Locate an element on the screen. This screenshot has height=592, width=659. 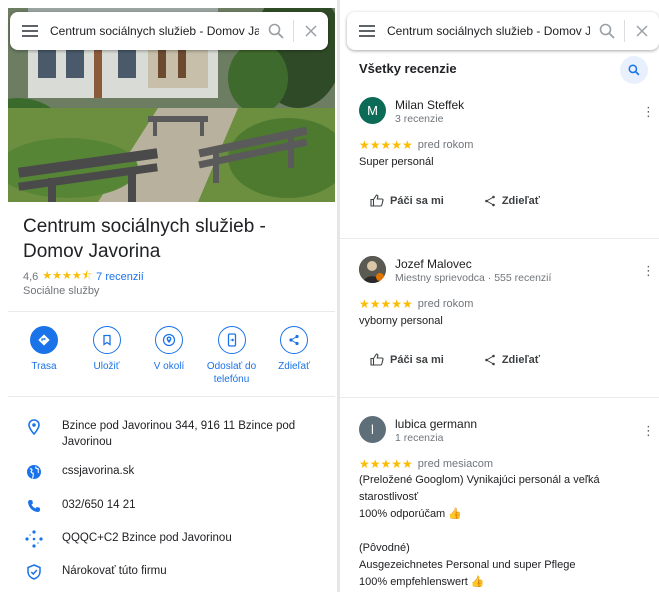
phone-text: 032/650 14 21 is located at coordinates (99, 505).